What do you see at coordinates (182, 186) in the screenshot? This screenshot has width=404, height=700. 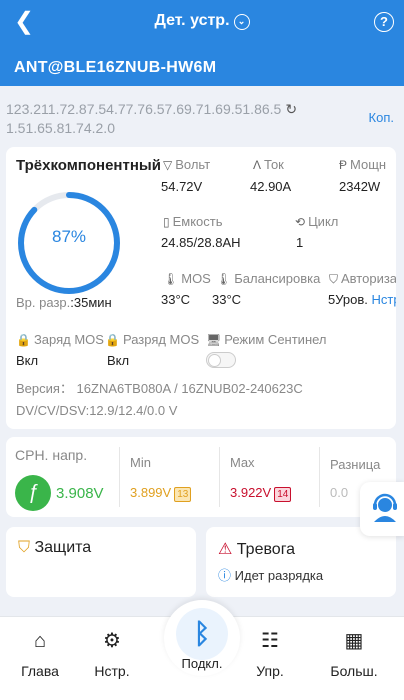 I see `voltage-value: 54.72V` at bounding box center [182, 186].